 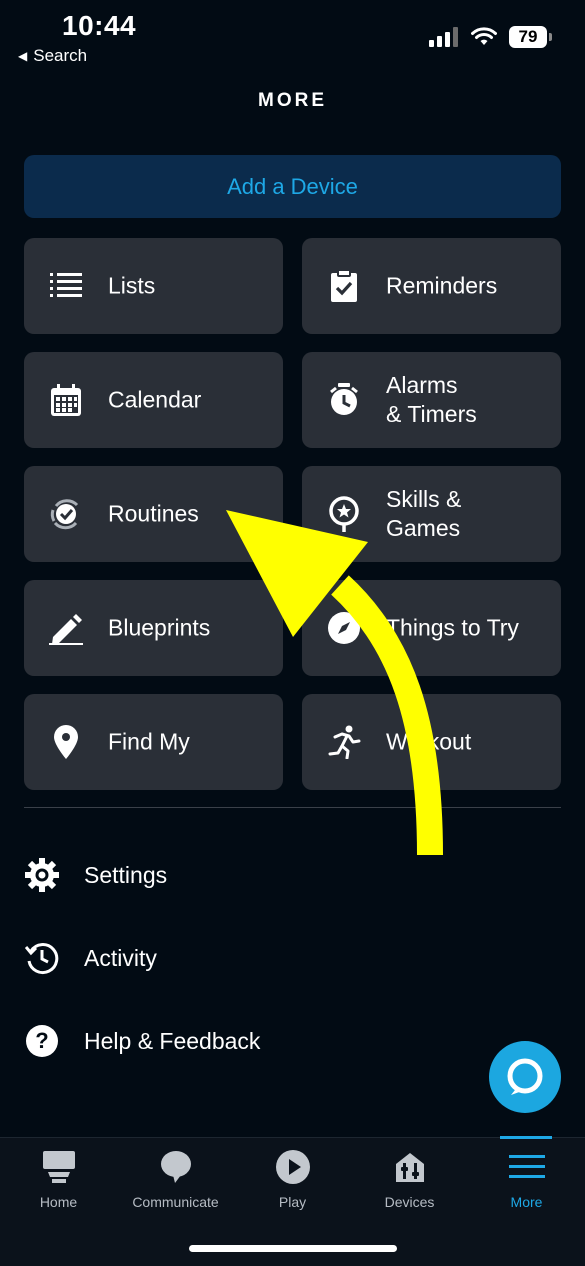 I want to click on section-divider, so click(x=292, y=807).